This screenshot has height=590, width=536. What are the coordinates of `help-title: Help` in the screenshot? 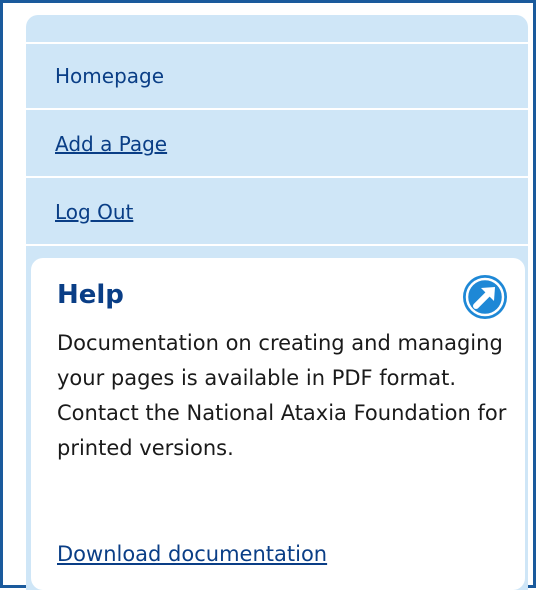 It's located at (90, 295).